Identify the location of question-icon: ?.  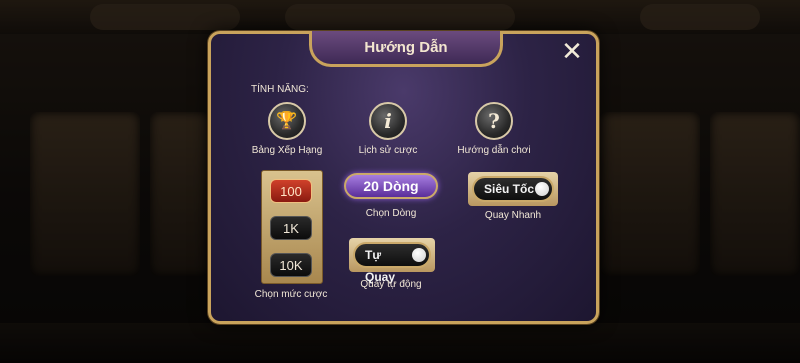
(494, 121).